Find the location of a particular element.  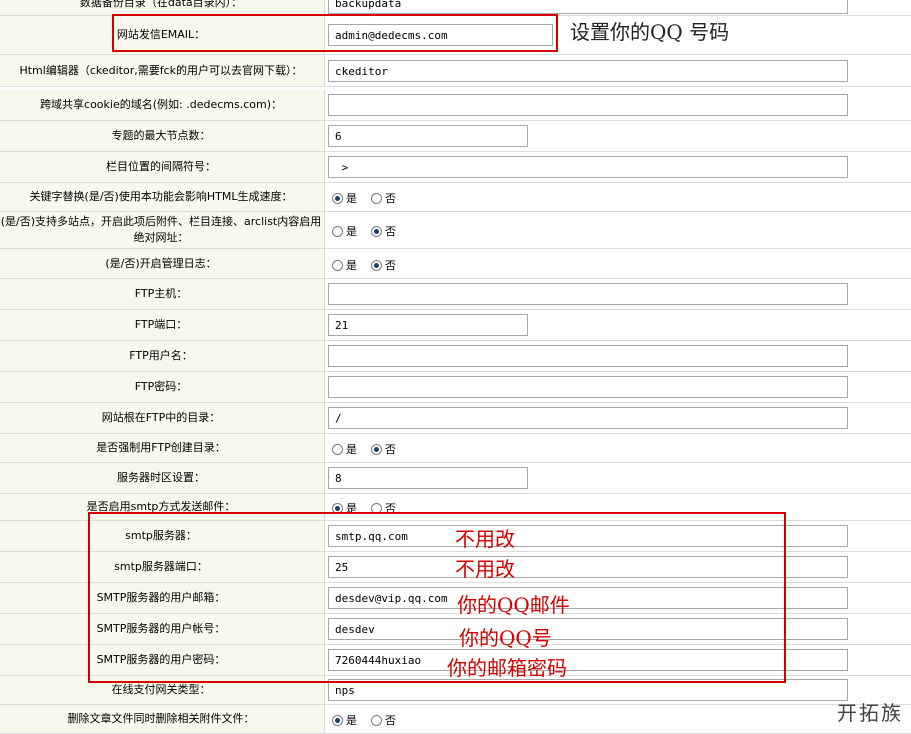

field-label-admin-log: (是/否)开启管理日志： is located at coordinates (161, 263).